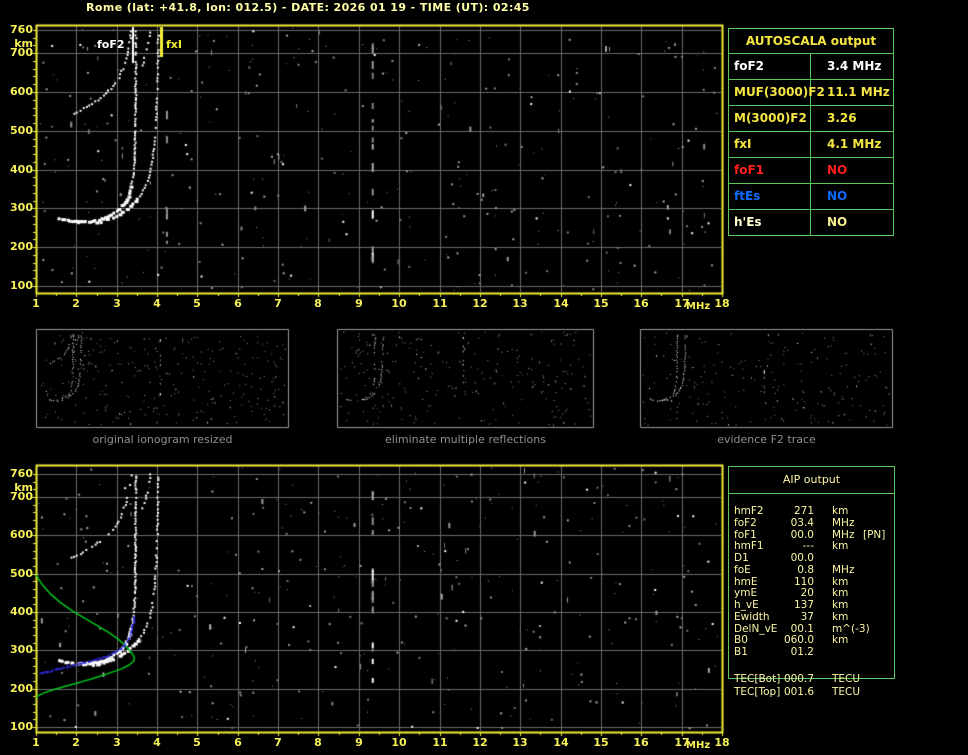 Image resolution: width=968 pixels, height=755 pixels. What do you see at coordinates (802, 628) in the screenshot?
I see `aip-row-value: 00.1` at bounding box center [802, 628].